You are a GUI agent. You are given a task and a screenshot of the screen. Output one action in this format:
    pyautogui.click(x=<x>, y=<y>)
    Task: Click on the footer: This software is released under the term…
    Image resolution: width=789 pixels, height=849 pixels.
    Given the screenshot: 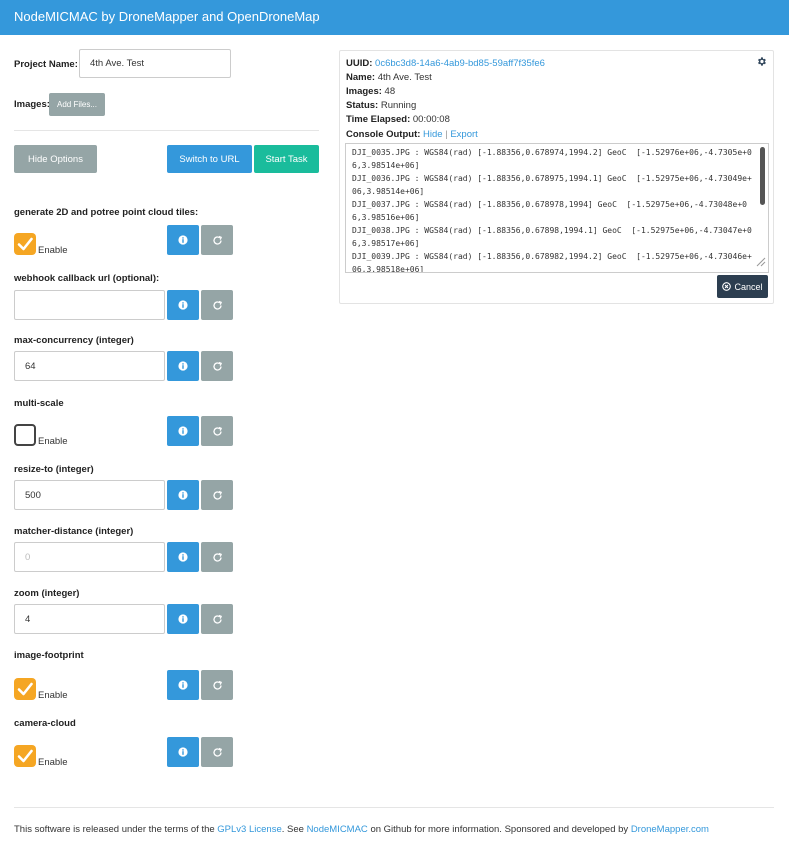 What is the action you would take?
    pyautogui.click(x=361, y=829)
    